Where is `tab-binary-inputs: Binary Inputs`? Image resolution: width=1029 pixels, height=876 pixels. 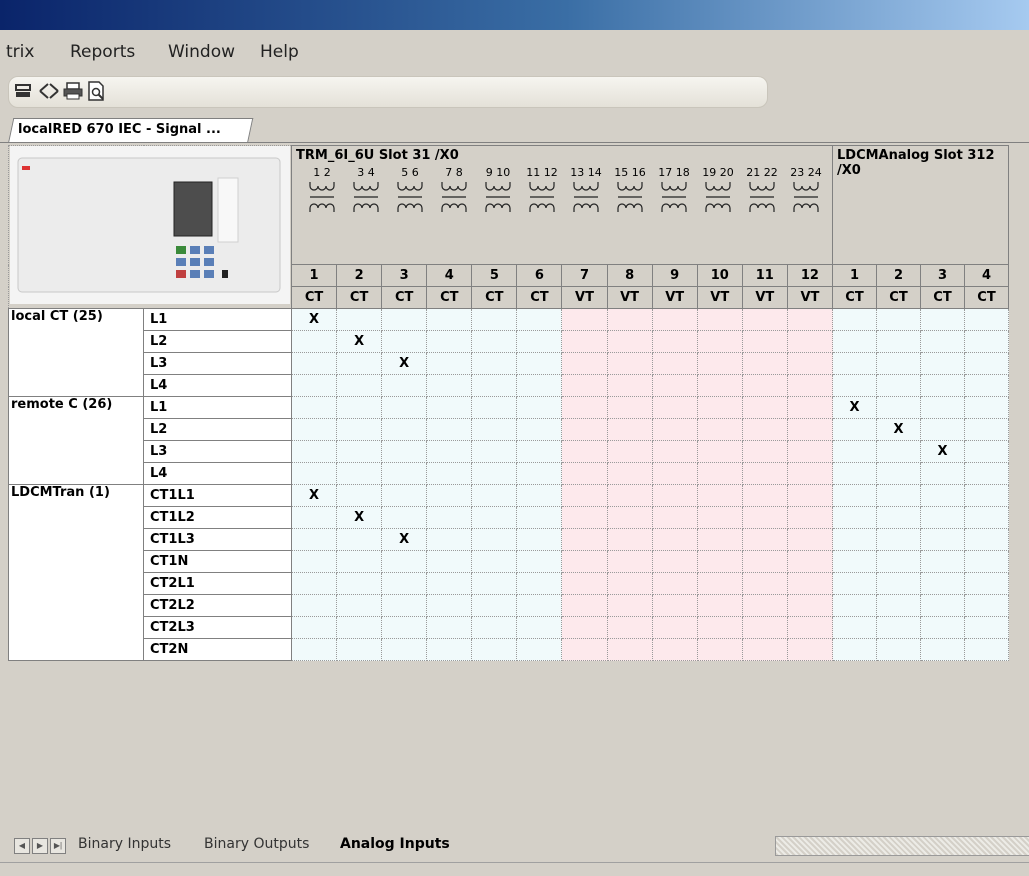 tab-binary-inputs: Binary Inputs is located at coordinates (124, 844).